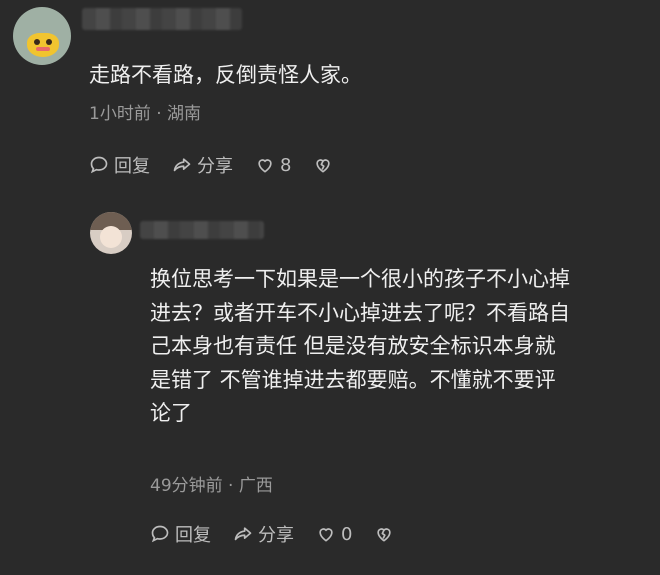 The width and height of the screenshot is (660, 575). I want to click on comment-text-line: 己本身也有责任 但是没有放安全标识本身就, so click(353, 346).